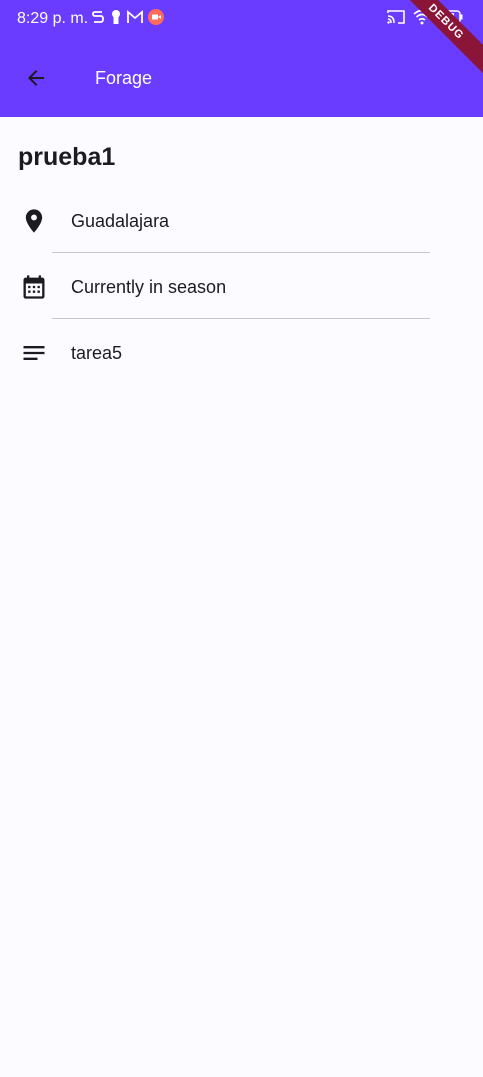 The height and width of the screenshot is (1077, 483). Describe the element at coordinates (53, 18) in the screenshot. I see `status-time: 8:29 p. m.` at that location.